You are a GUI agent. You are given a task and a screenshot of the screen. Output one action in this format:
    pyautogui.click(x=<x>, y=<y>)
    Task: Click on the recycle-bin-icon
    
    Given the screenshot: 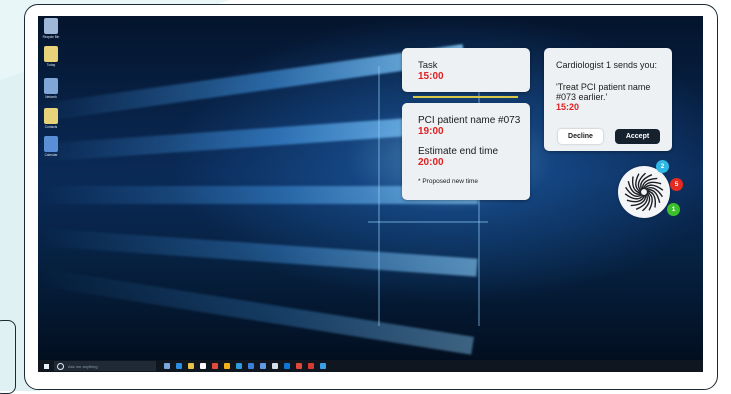 What is the action you would take?
    pyautogui.click(x=51, y=26)
    